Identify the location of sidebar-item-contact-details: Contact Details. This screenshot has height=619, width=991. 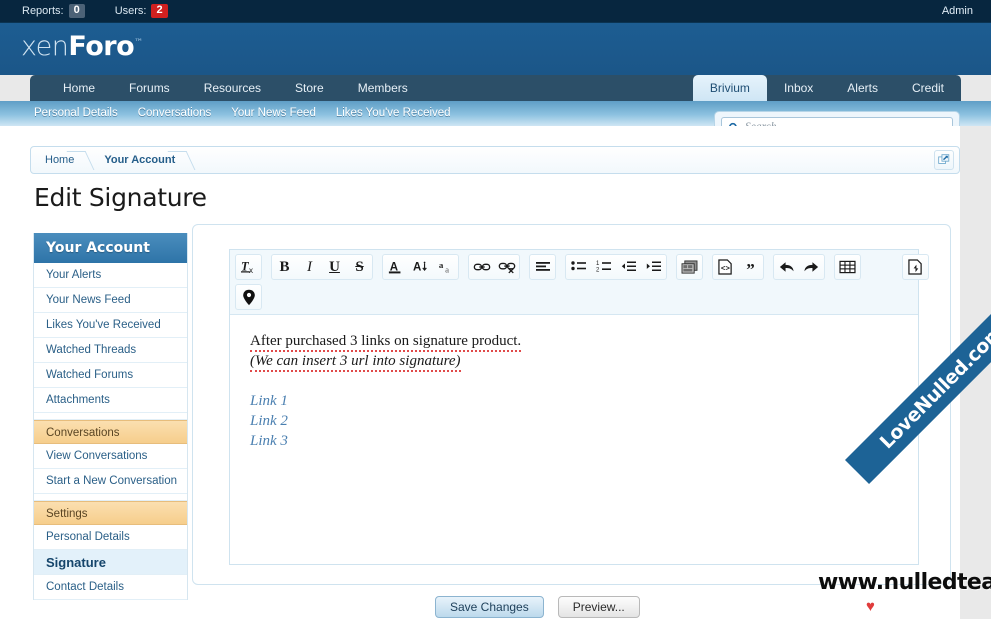
(110, 587).